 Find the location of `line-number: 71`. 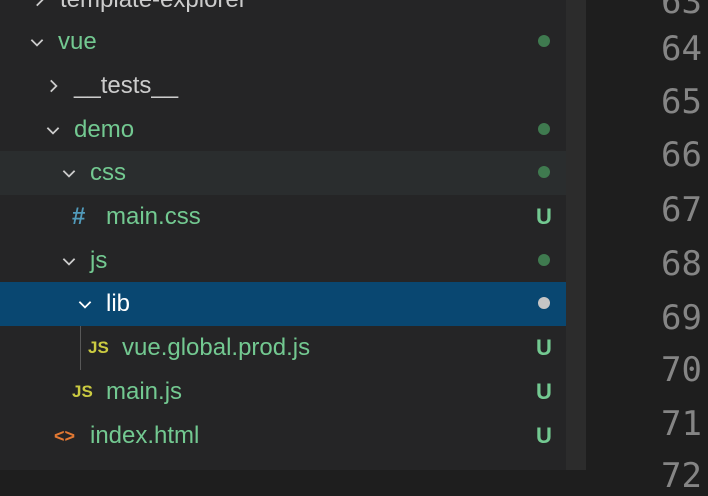

line-number: 71 is located at coordinates (681, 424).